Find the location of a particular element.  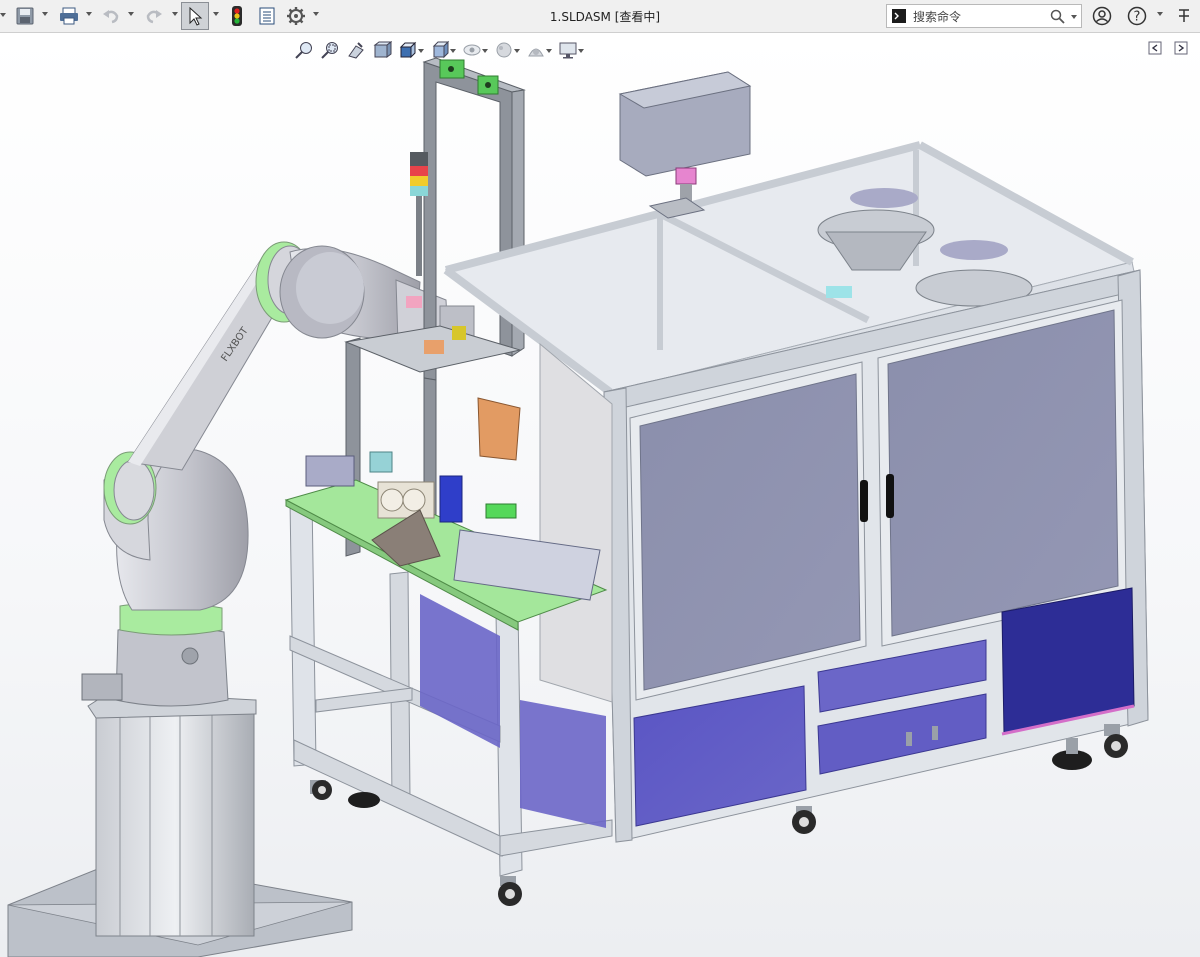

heads-up-view-toolbar is located at coordinates (438, 50).